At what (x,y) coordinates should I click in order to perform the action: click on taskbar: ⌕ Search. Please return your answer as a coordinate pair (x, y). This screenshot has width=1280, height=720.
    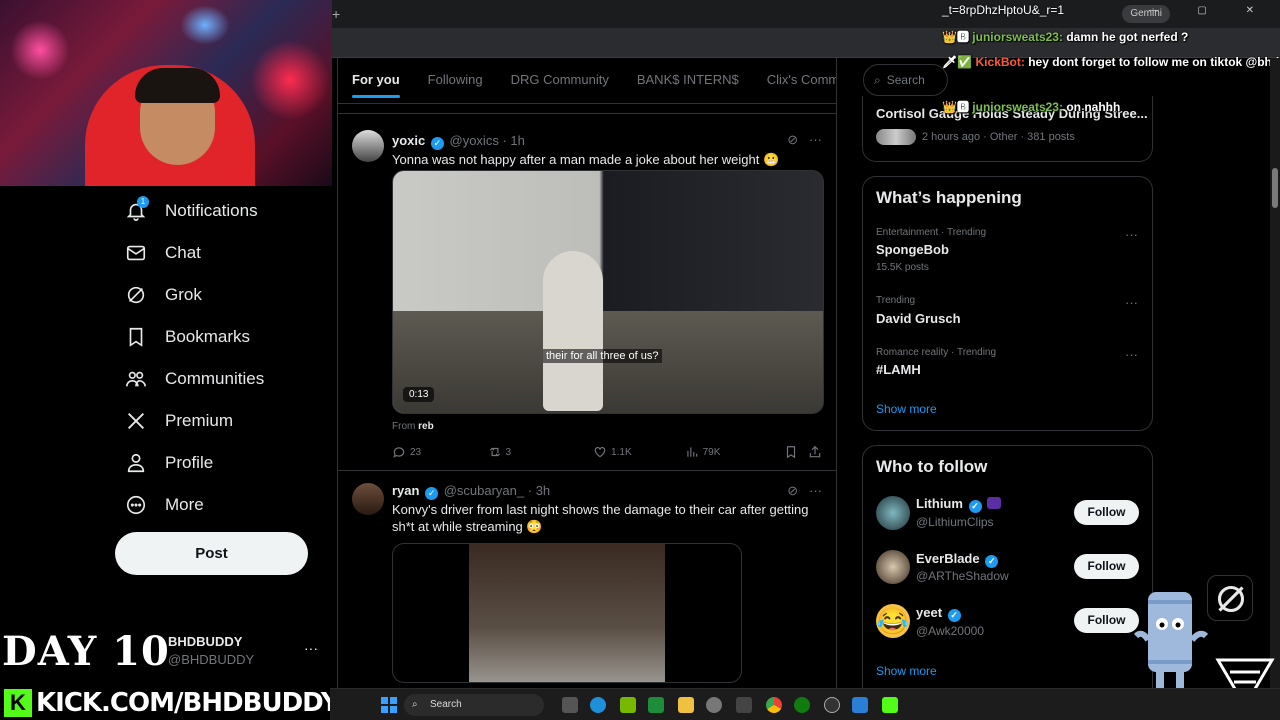
    Looking at the image, I should click on (805, 704).